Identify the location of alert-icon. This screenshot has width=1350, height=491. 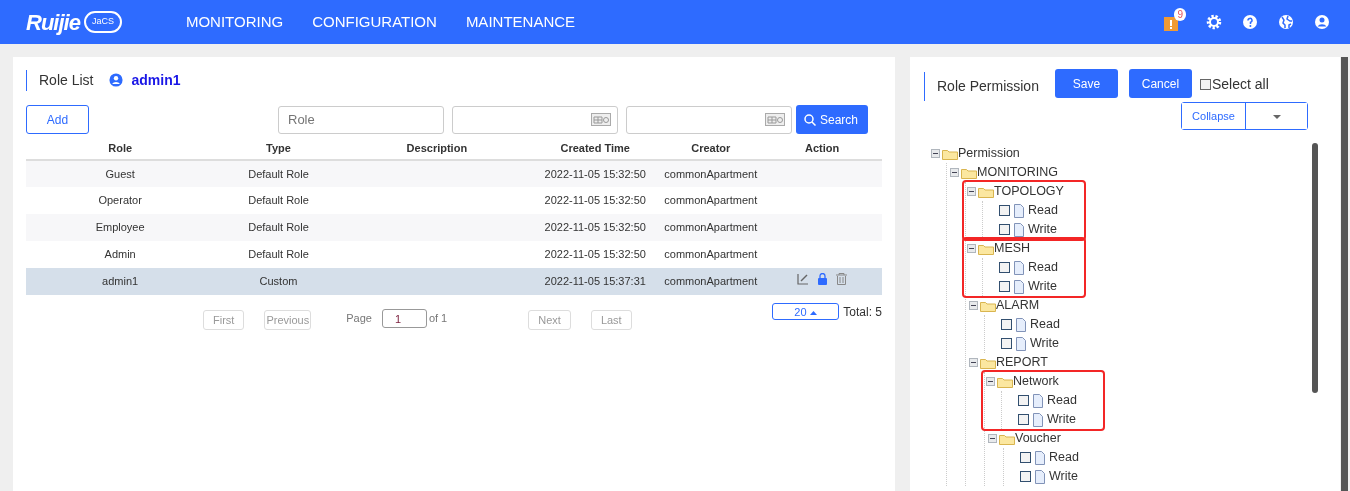
(1171, 22).